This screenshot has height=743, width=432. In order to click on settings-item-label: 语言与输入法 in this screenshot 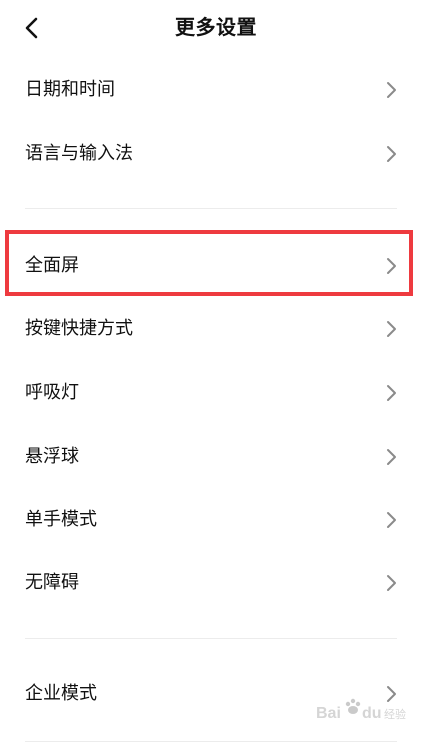, I will do `click(79, 153)`.